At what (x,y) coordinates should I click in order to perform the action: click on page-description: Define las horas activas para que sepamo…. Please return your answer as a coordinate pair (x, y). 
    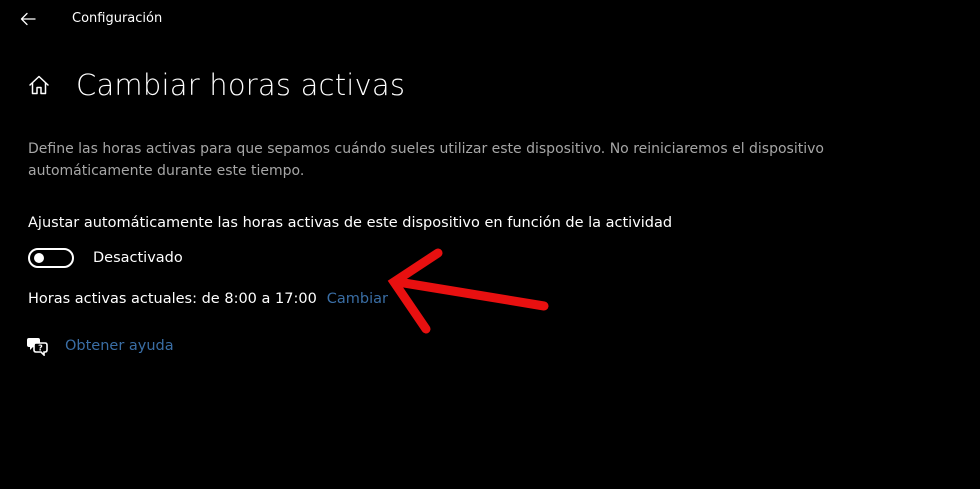
    Looking at the image, I should click on (426, 160).